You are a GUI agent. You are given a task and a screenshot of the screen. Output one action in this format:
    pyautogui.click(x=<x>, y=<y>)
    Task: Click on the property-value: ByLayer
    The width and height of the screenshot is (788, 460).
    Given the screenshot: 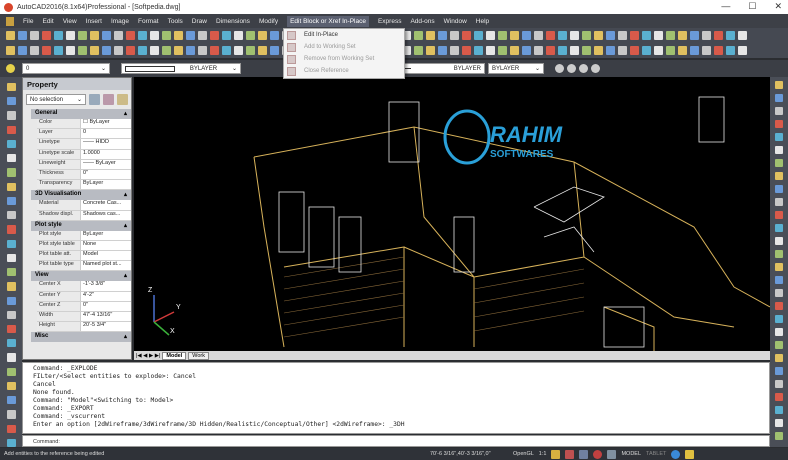 What is the action you would take?
    pyautogui.click(x=106, y=185)
    